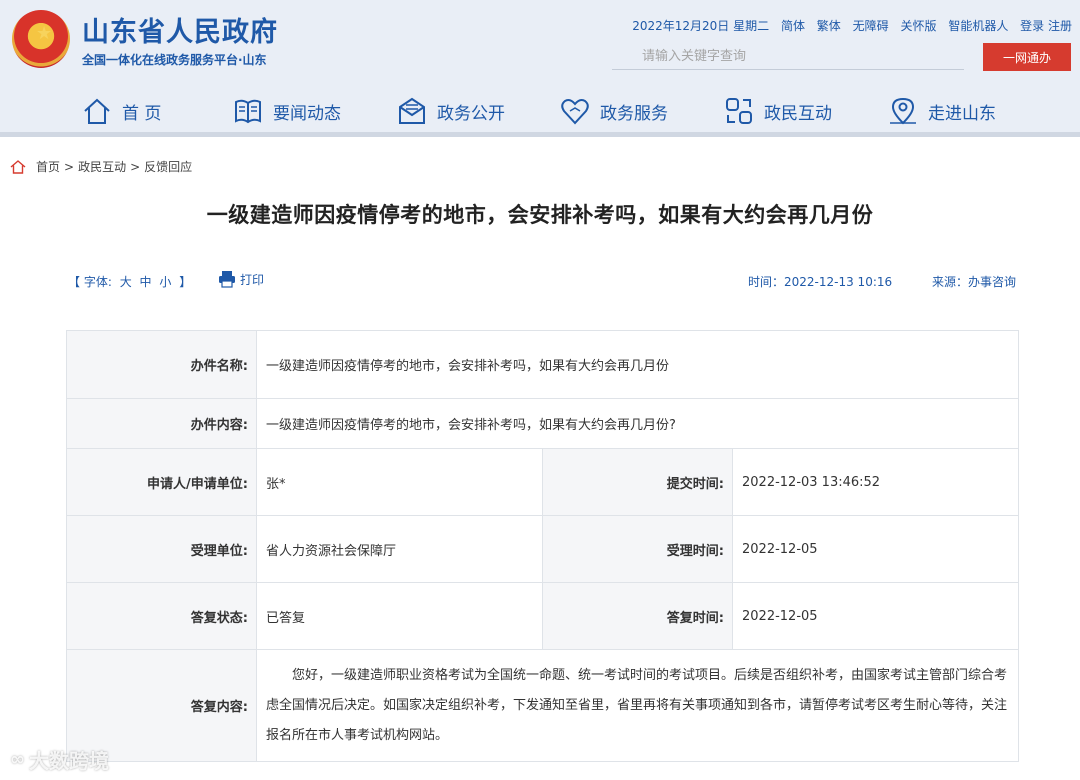  I want to click on font-size-switcher: 【 字体: 大 中 小 】, so click(131, 281).